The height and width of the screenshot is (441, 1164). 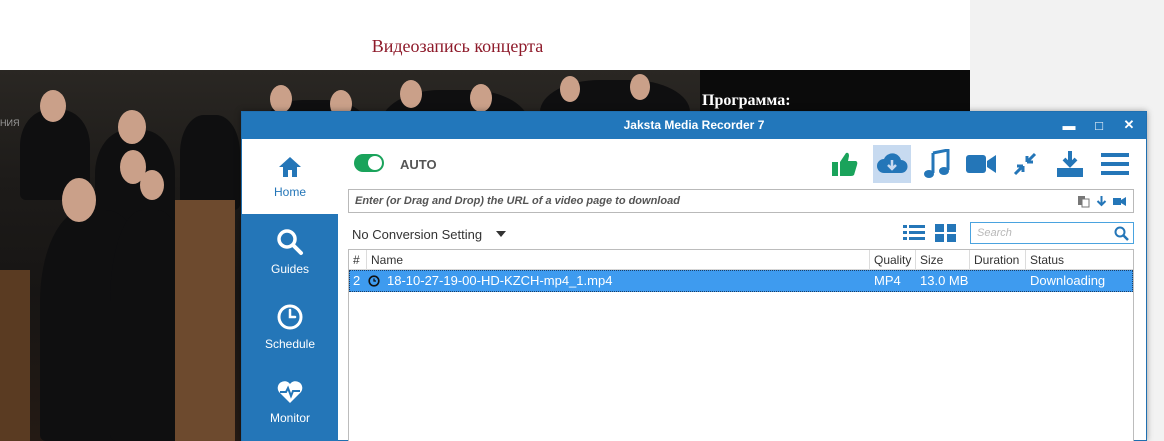 I want to click on maximize-button: □, so click(x=1099, y=125).